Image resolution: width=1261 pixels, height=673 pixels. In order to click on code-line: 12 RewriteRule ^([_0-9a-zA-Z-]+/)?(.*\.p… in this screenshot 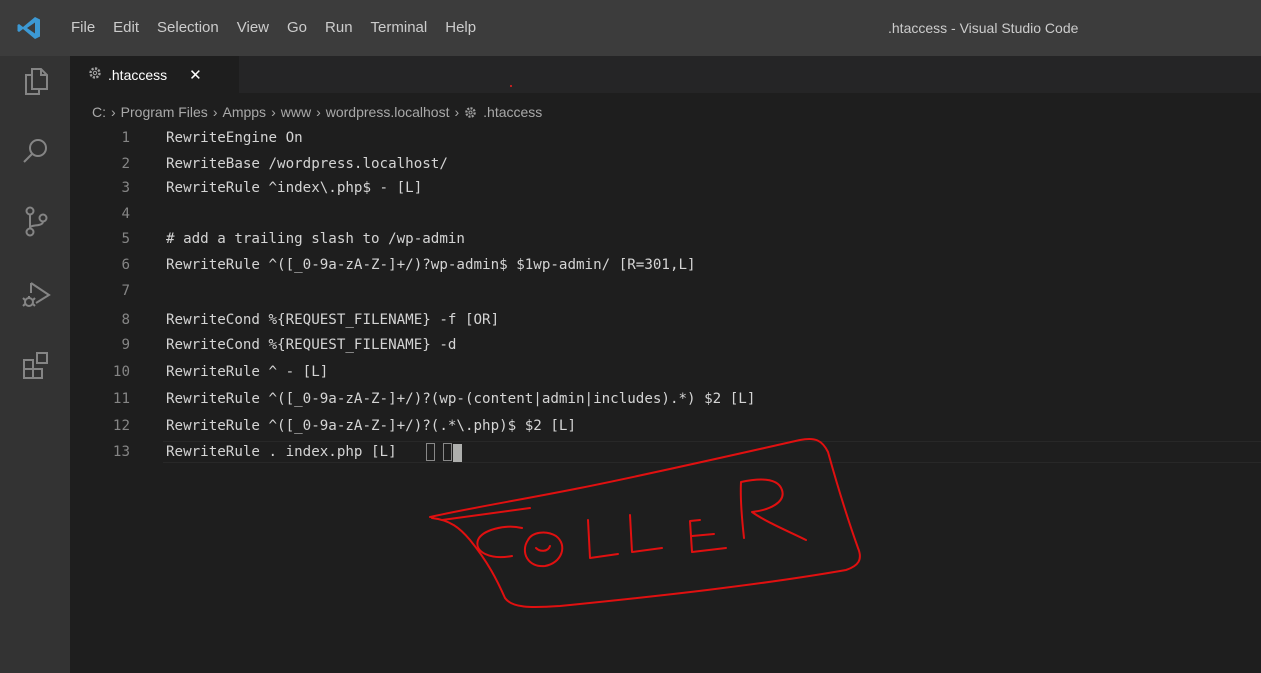, I will do `click(665, 426)`.